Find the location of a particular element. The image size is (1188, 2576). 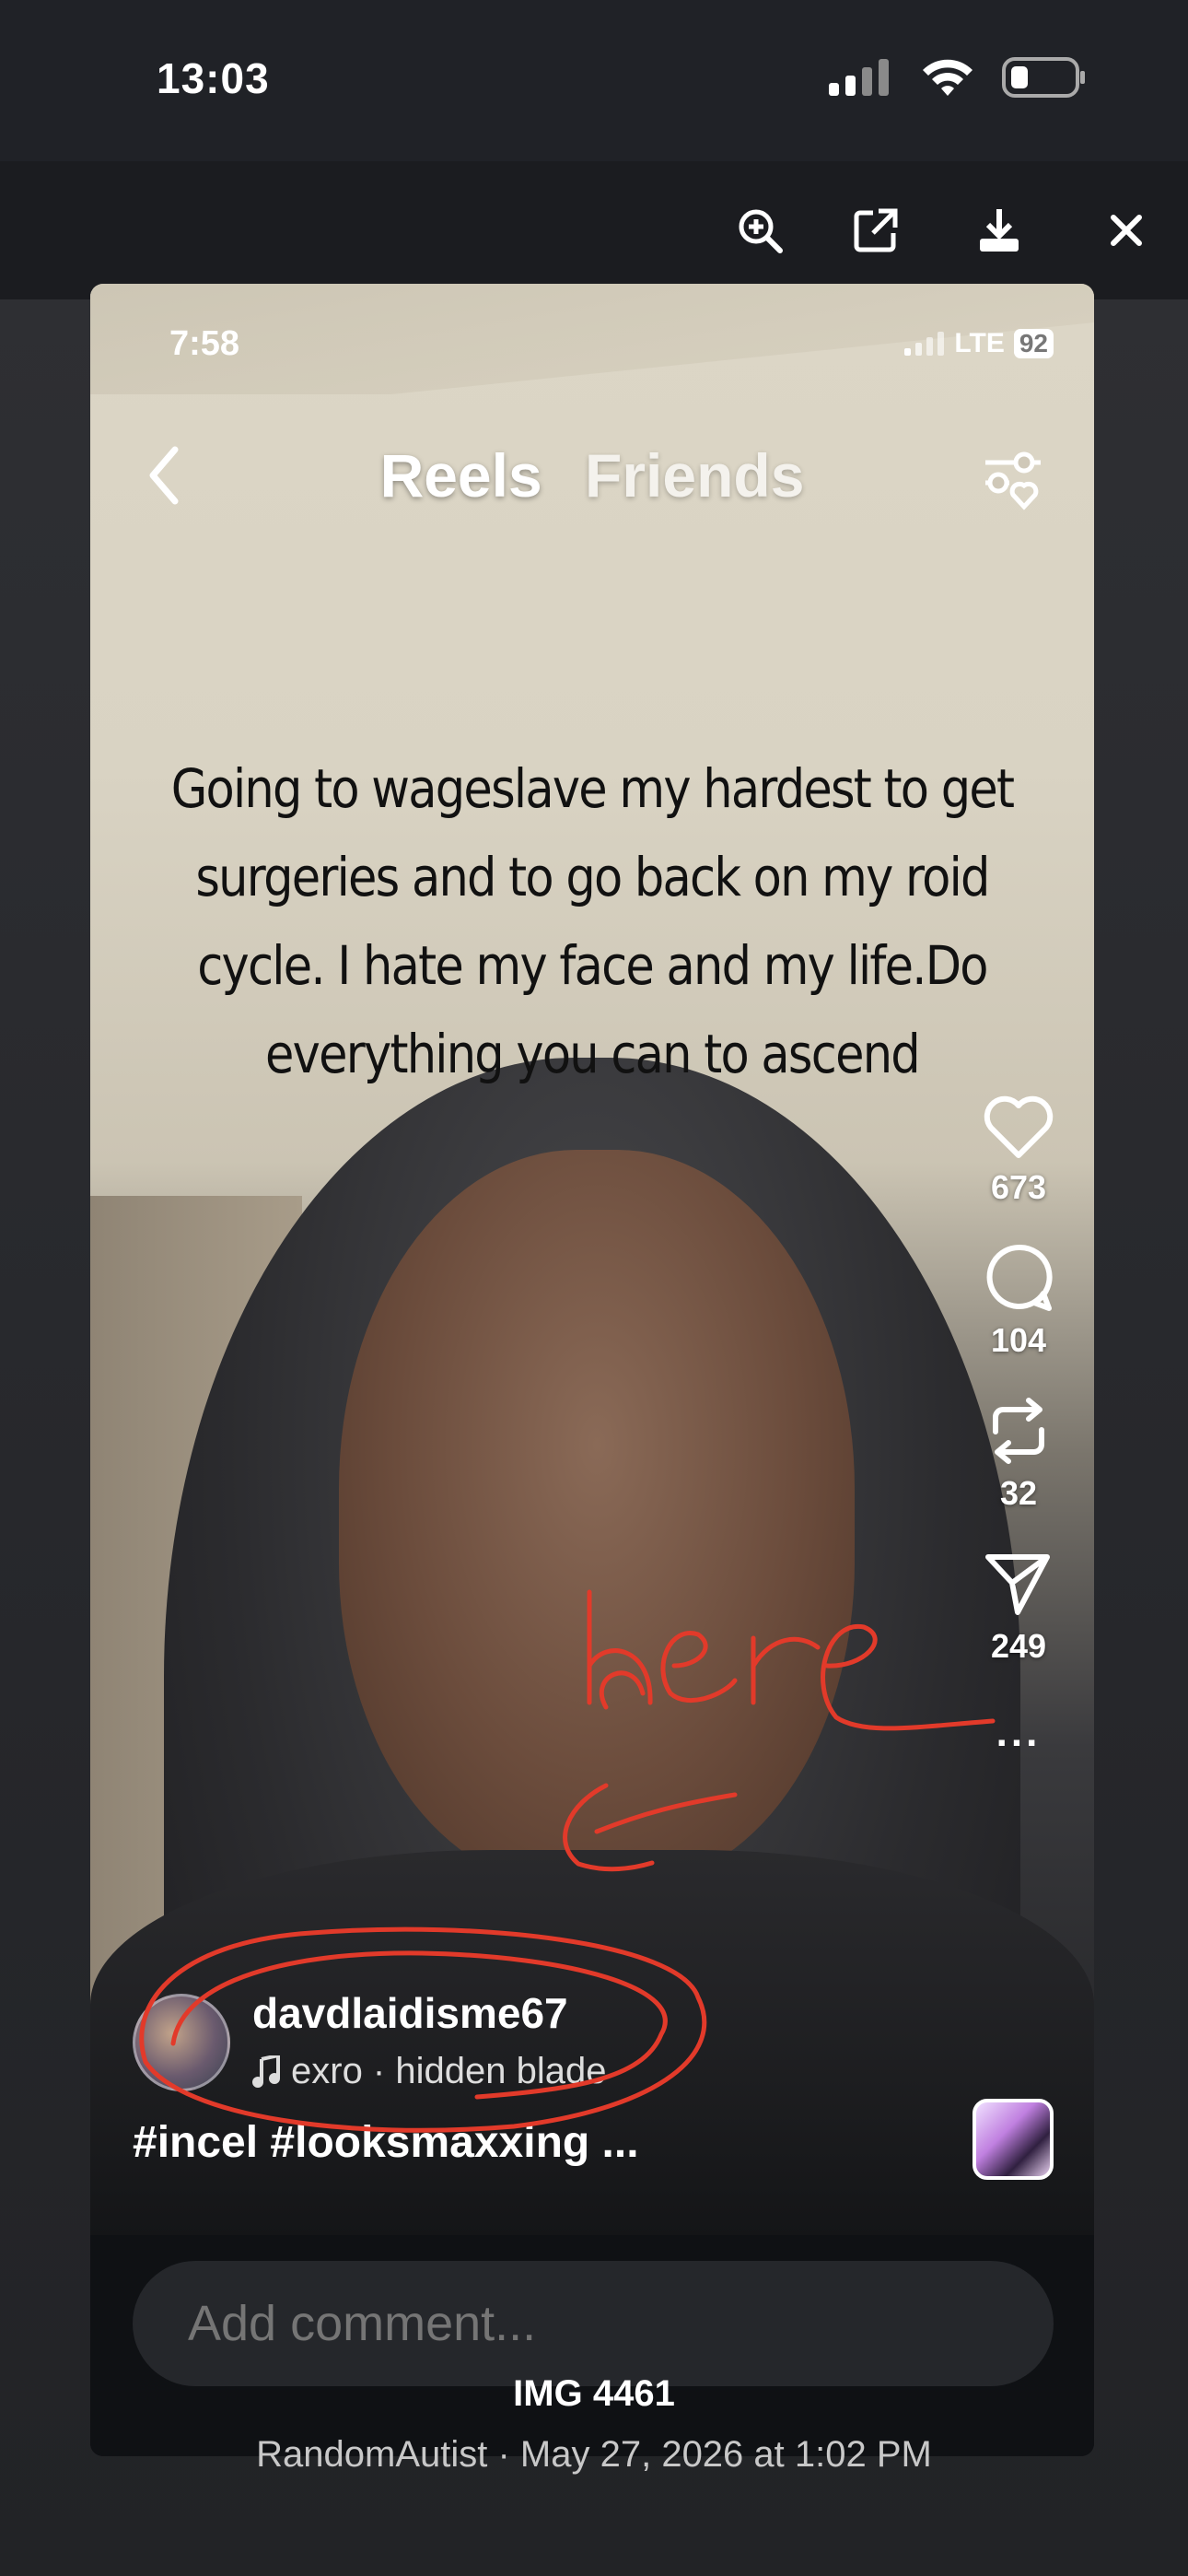

like-count: 673 is located at coordinates (1019, 1187).